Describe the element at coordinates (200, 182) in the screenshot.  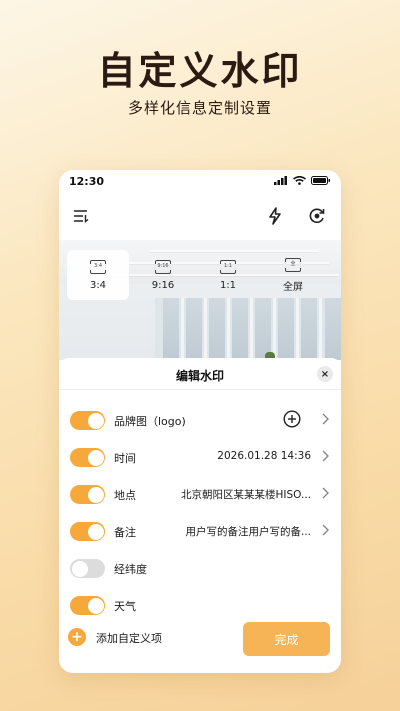
I see `status-bar: 12:30` at that location.